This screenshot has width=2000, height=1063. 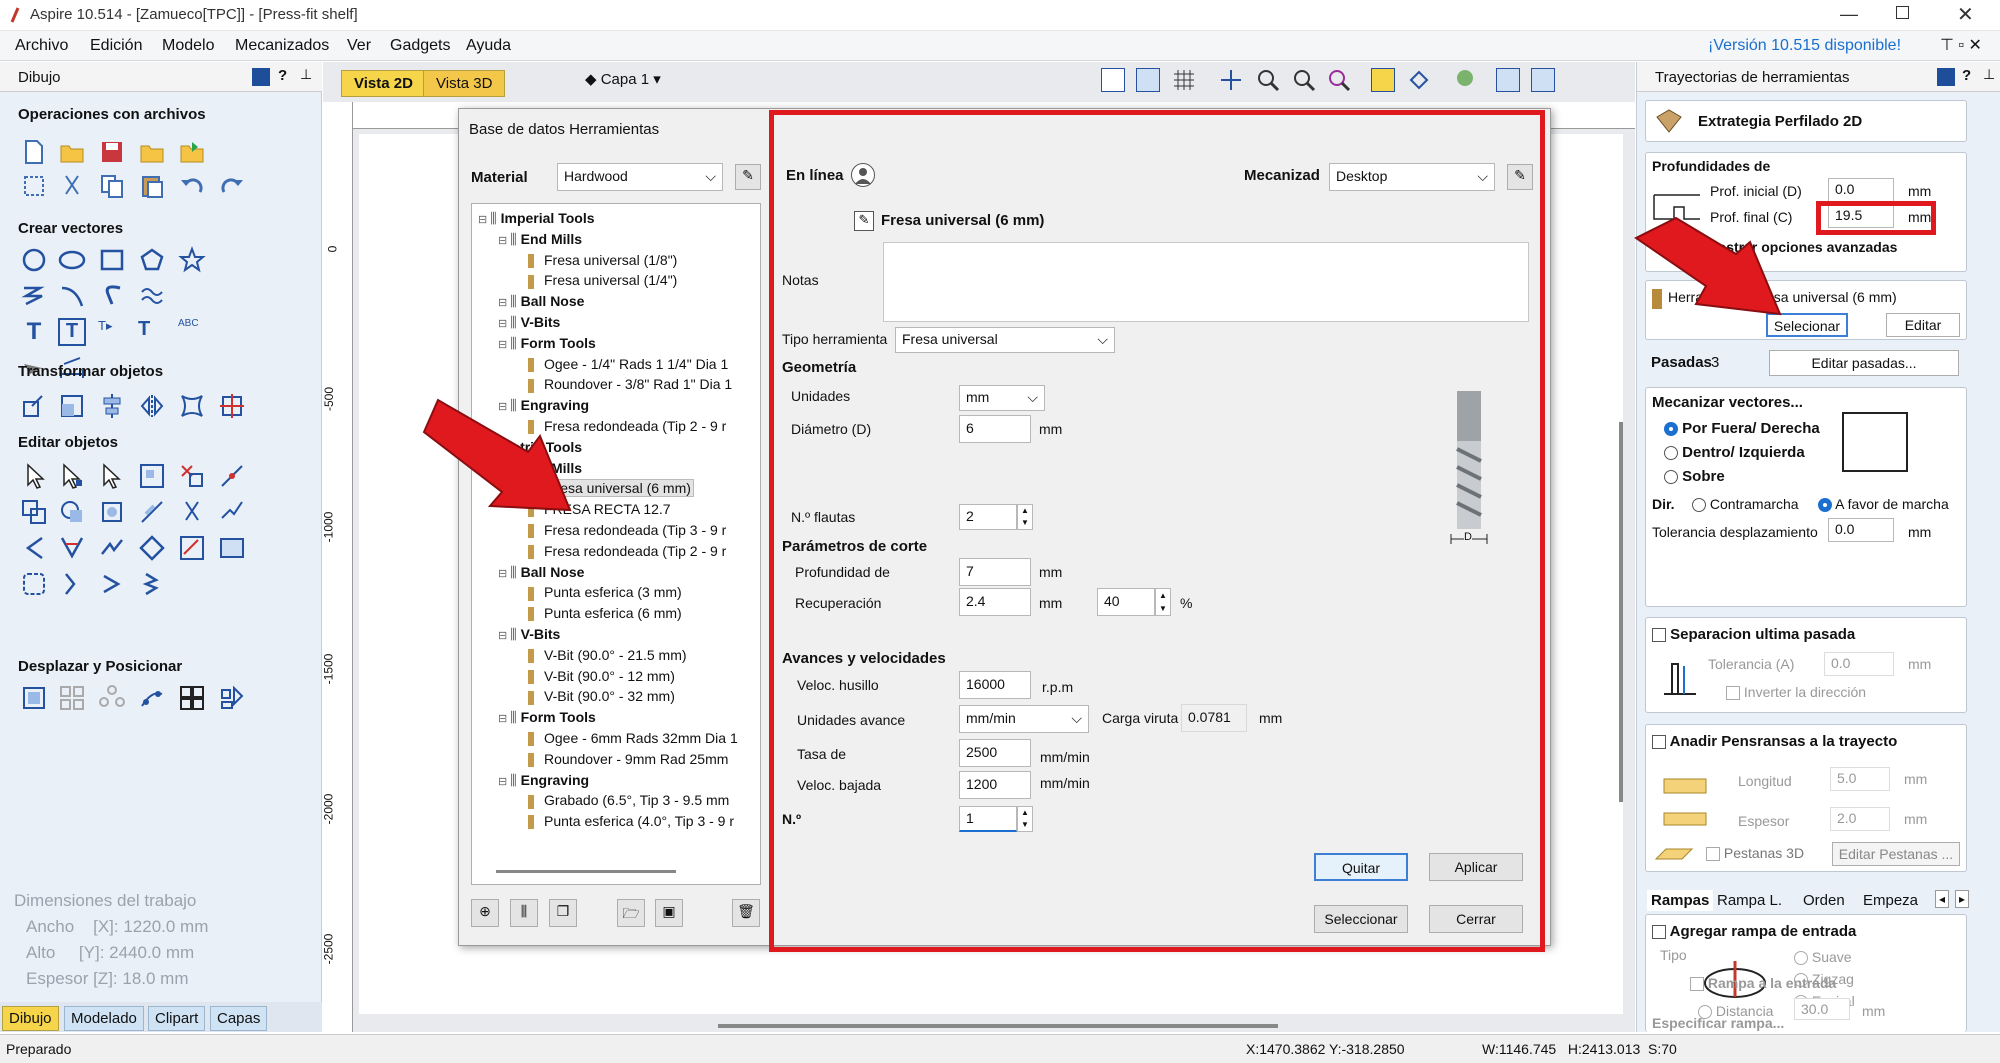 What do you see at coordinates (540, 239) in the screenshot?
I see `tree-group: ⊟ ⫼ End Mills` at bounding box center [540, 239].